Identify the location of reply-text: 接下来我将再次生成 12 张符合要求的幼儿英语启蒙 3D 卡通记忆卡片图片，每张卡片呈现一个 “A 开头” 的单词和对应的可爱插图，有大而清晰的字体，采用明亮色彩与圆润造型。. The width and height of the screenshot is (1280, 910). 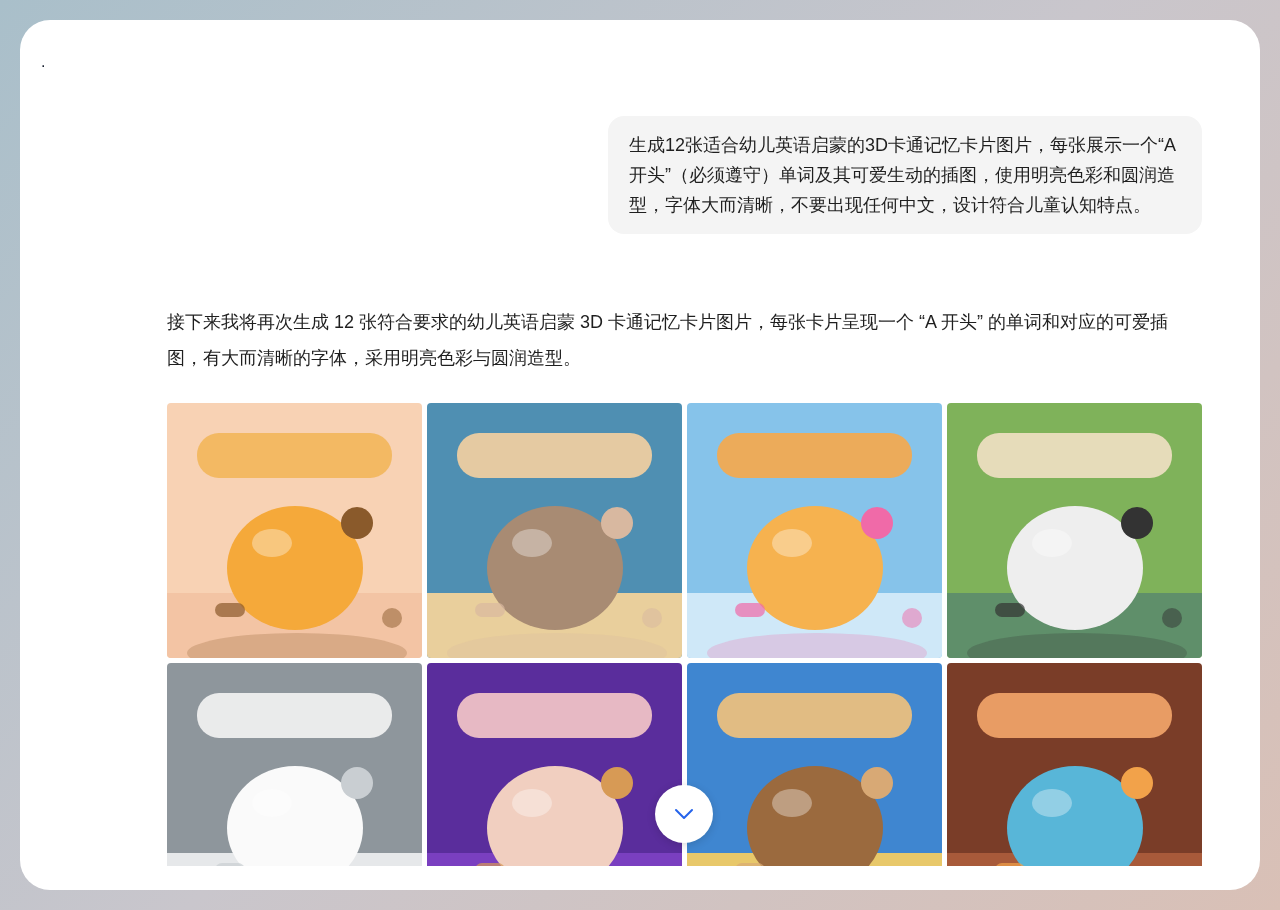
(668, 340).